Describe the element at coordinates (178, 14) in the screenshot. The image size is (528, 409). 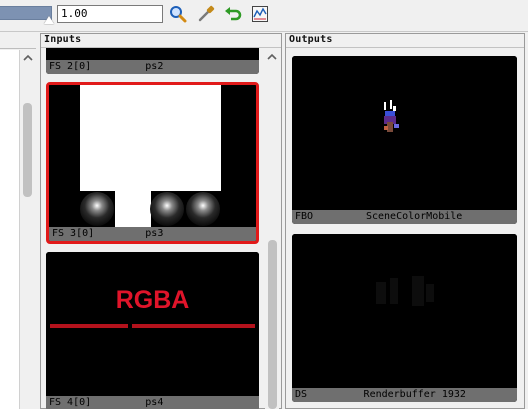
I see `zoom-icon` at that location.